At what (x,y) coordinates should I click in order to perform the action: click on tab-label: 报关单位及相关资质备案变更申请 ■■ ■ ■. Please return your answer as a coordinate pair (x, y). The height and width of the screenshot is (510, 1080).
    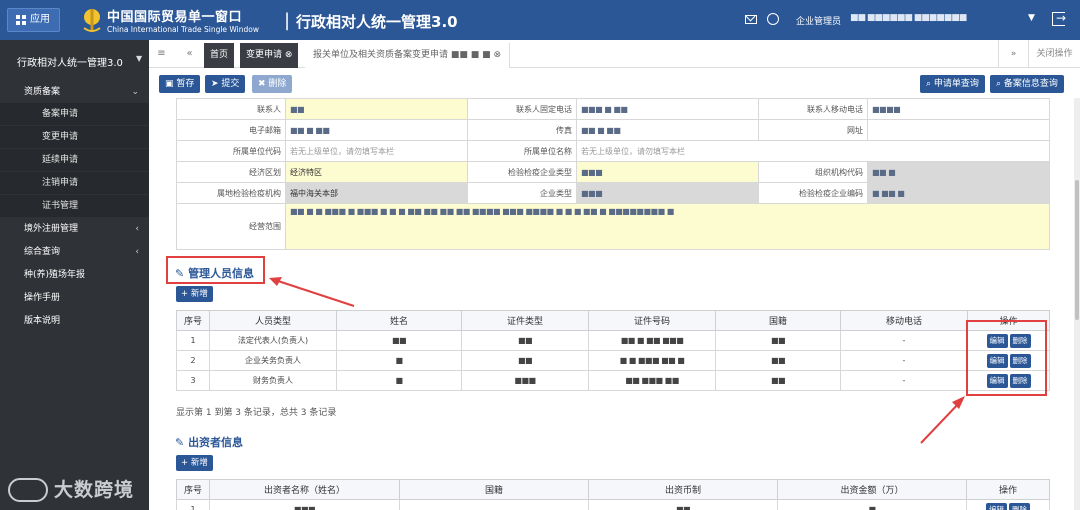
    Looking at the image, I should click on (402, 55).